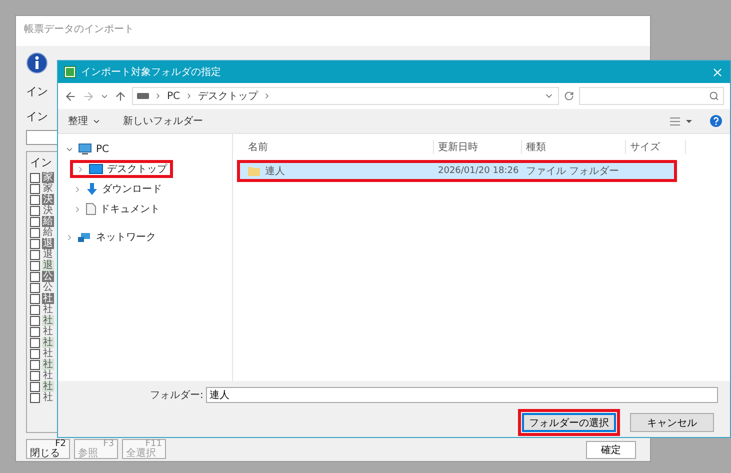  Describe the element at coordinates (70, 96) in the screenshot. I see `back-icon` at that location.